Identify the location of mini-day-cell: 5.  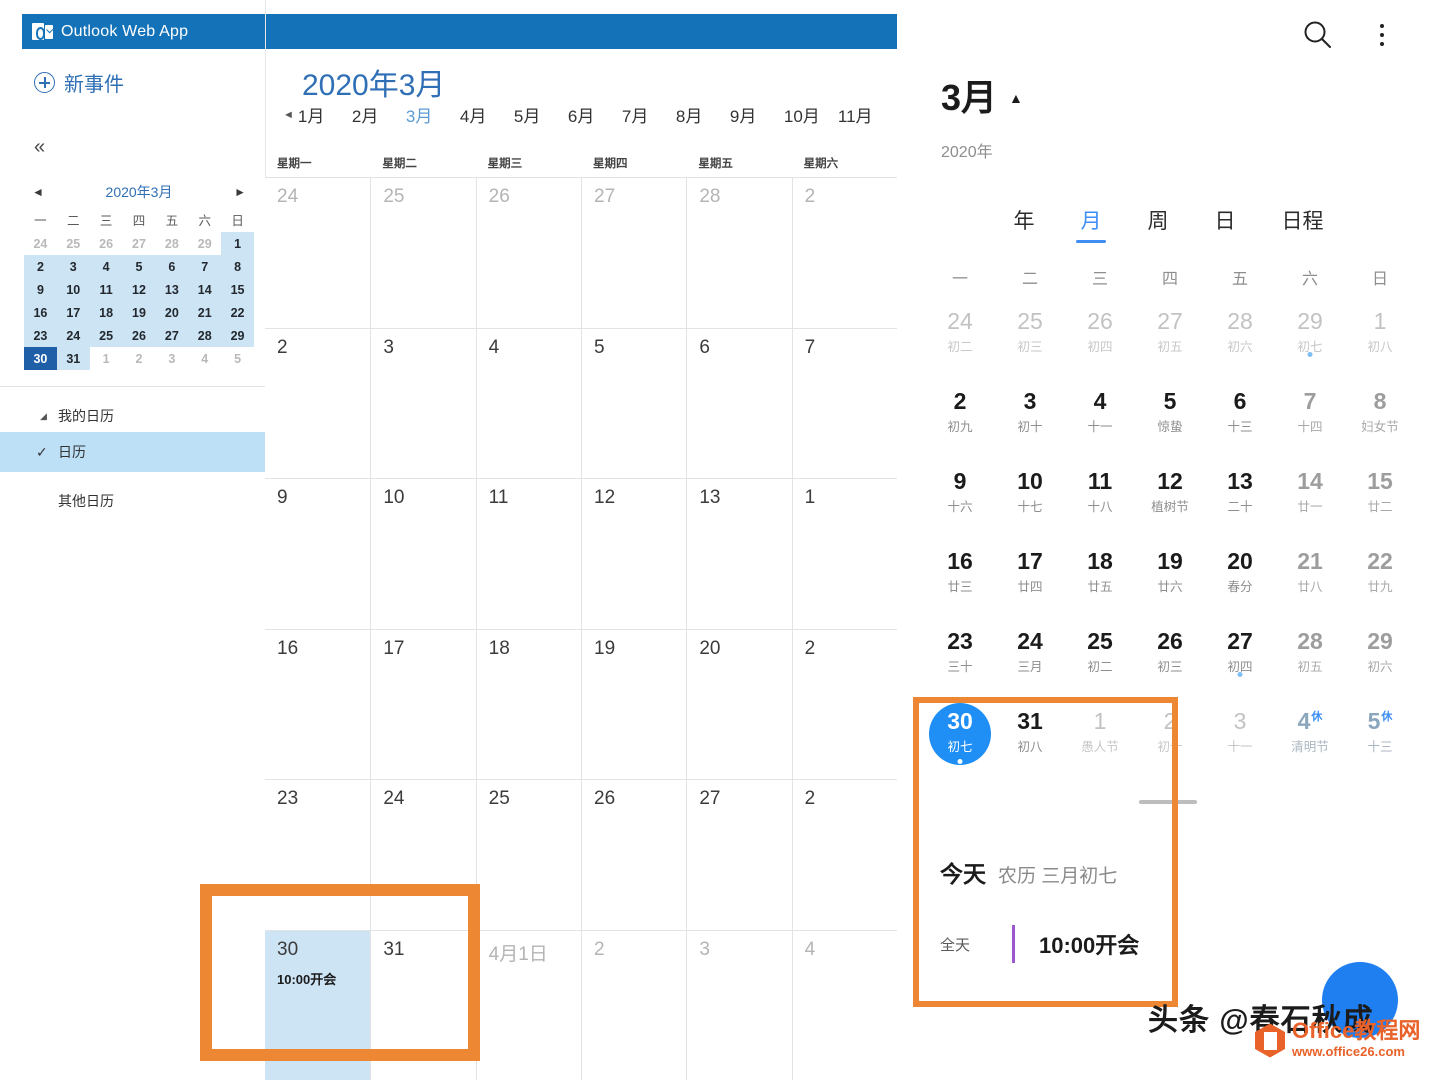
(237, 358).